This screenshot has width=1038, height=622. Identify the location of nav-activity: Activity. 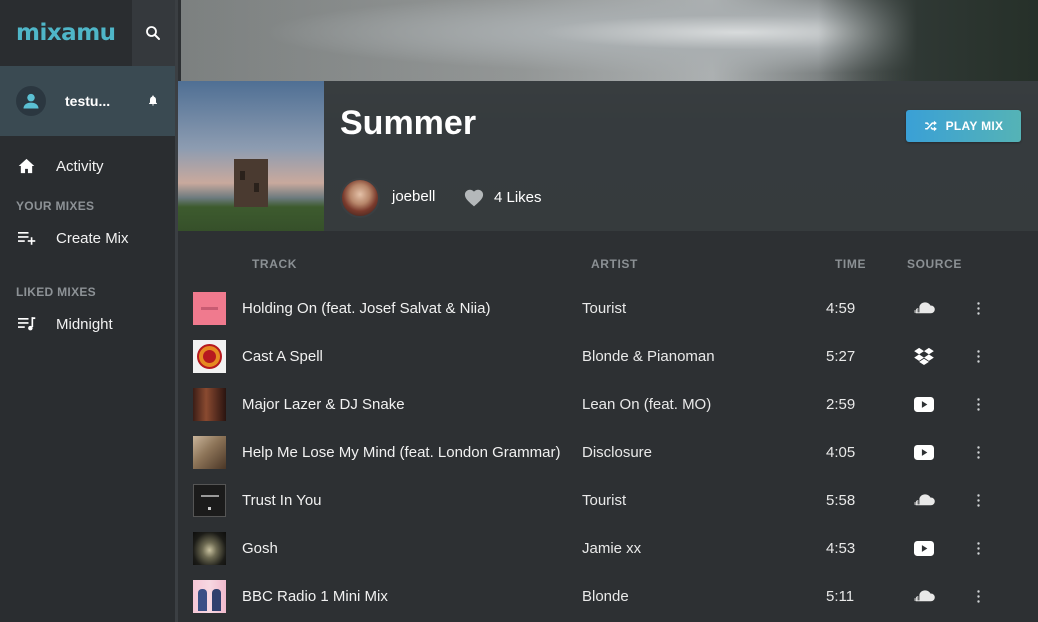
(87, 166).